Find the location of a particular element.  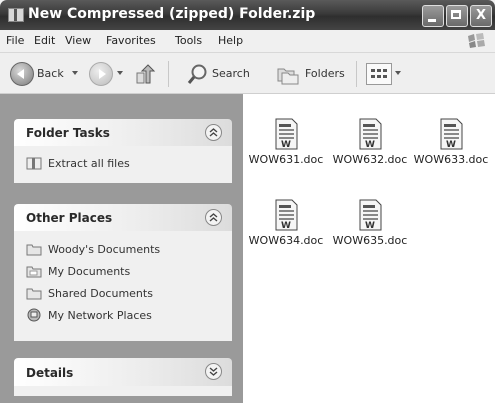

menu-bar: File Edit View Favorites Tools Help is located at coordinates (247, 41).